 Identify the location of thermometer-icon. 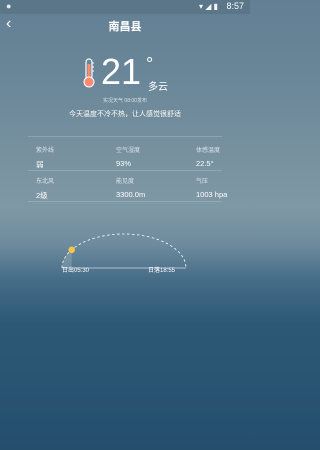
(89, 73).